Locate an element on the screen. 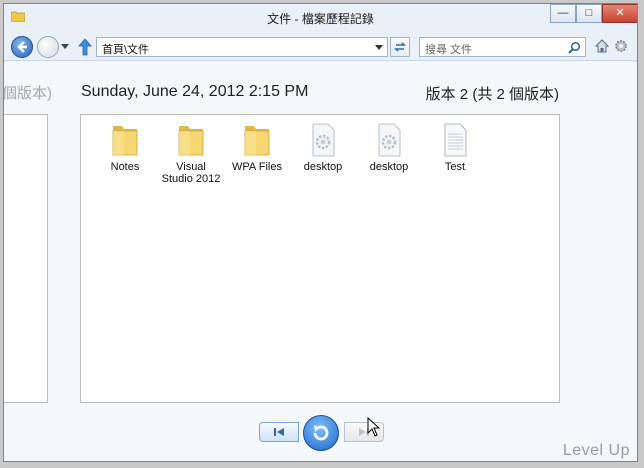  refresh-button is located at coordinates (400, 47).